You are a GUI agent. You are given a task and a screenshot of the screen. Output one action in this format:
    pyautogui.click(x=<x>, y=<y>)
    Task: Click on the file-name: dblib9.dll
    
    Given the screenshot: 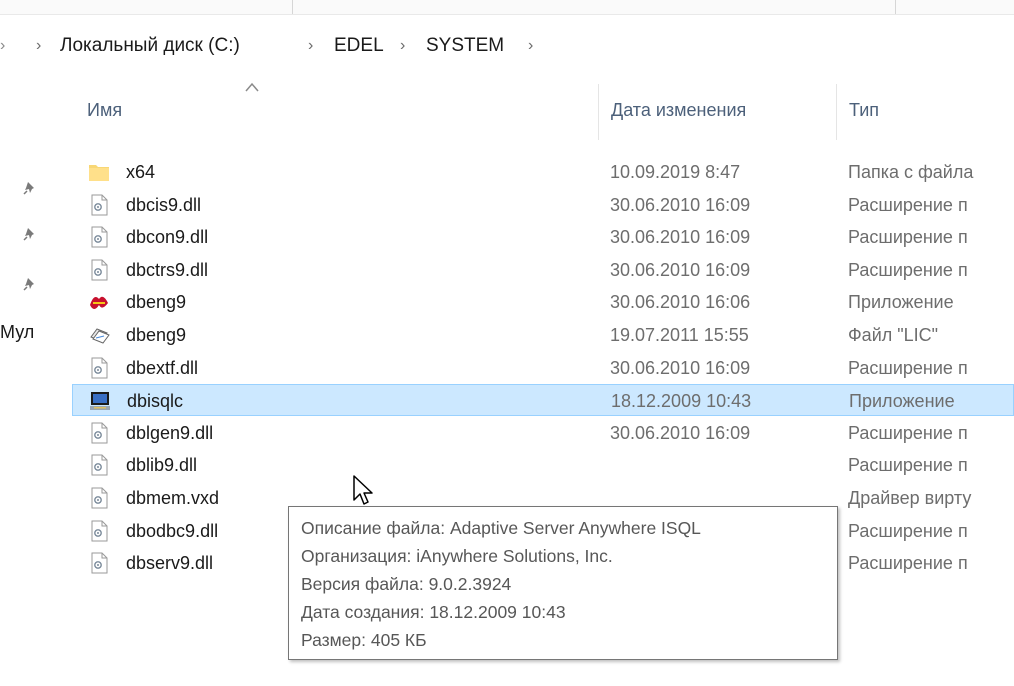 What is the action you would take?
    pyautogui.click(x=162, y=465)
    